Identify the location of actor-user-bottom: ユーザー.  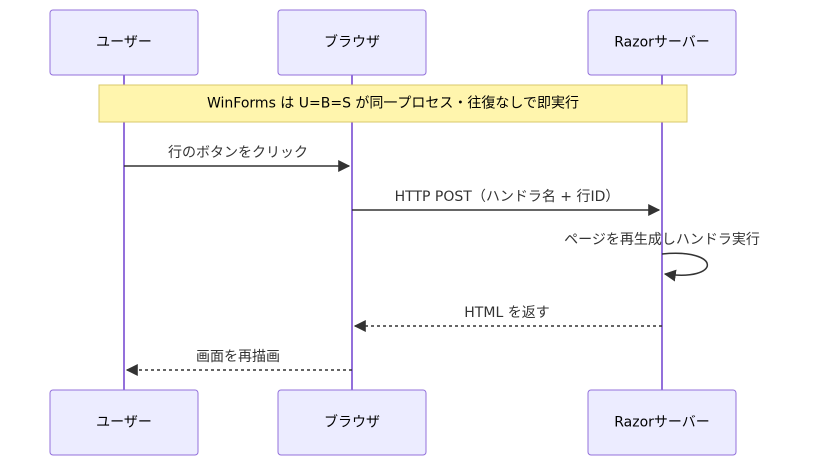
(124, 422).